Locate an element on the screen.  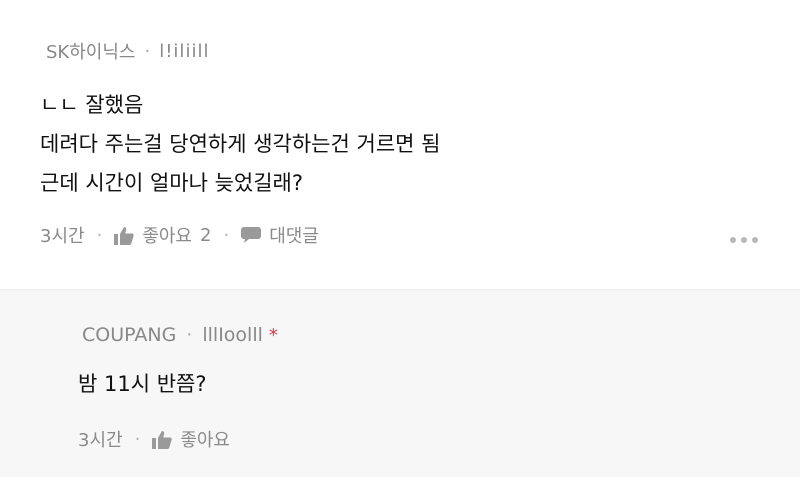
reply-actions: 3시간 · 좋아요 is located at coordinates (154, 439).